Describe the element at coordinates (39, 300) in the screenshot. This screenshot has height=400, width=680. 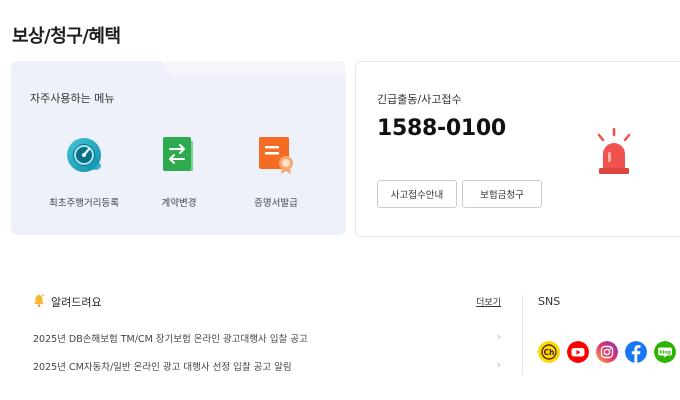
I see `bell-icon` at that location.